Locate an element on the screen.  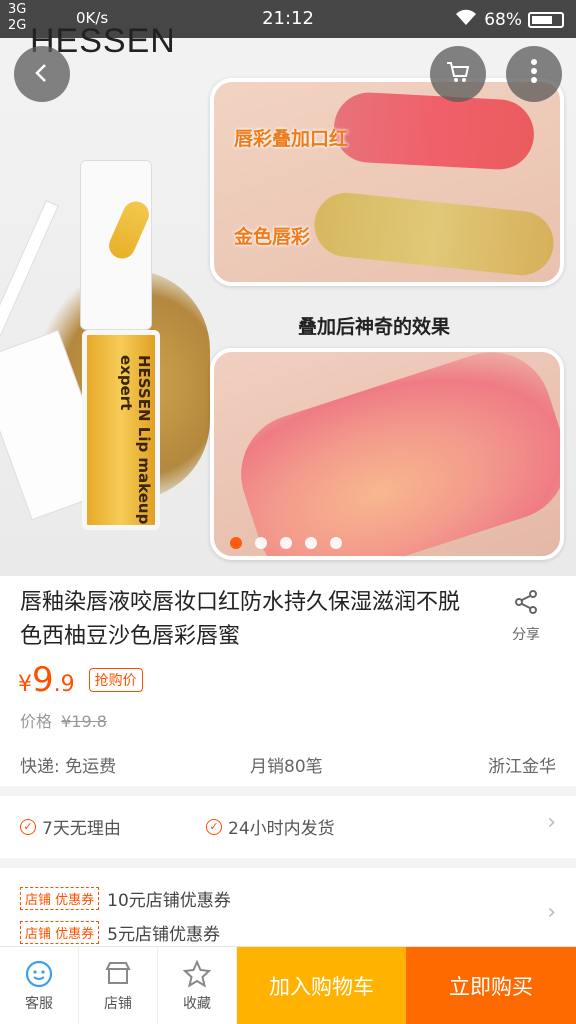
status-right: 68% is located at coordinates (509, 19).